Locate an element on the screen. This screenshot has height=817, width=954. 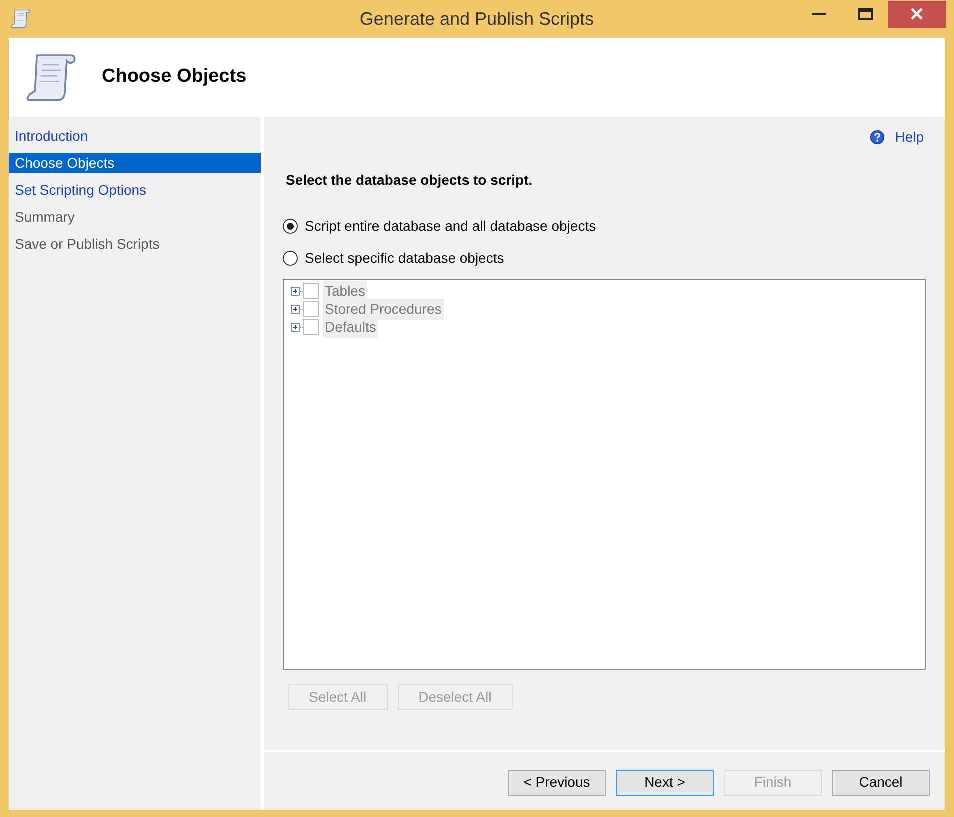
wizard-button: < Previous is located at coordinates (557, 783).